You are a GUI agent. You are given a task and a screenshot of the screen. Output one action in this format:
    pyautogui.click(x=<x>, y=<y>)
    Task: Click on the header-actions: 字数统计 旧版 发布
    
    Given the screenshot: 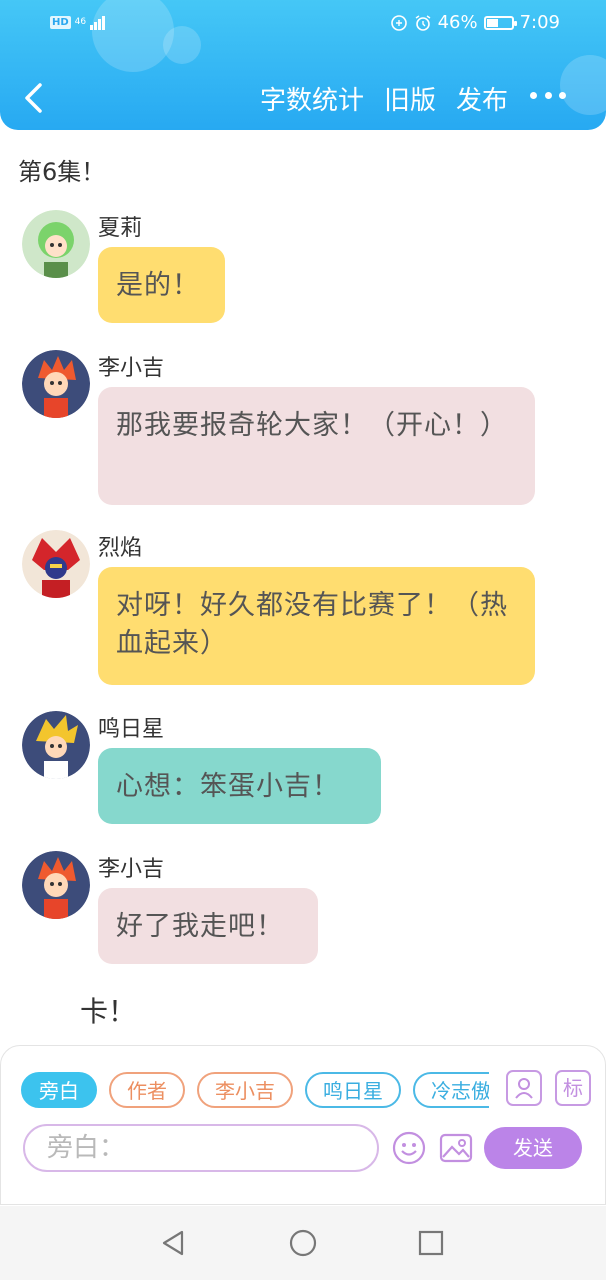 What is the action you would take?
    pyautogui.click(x=384, y=98)
    